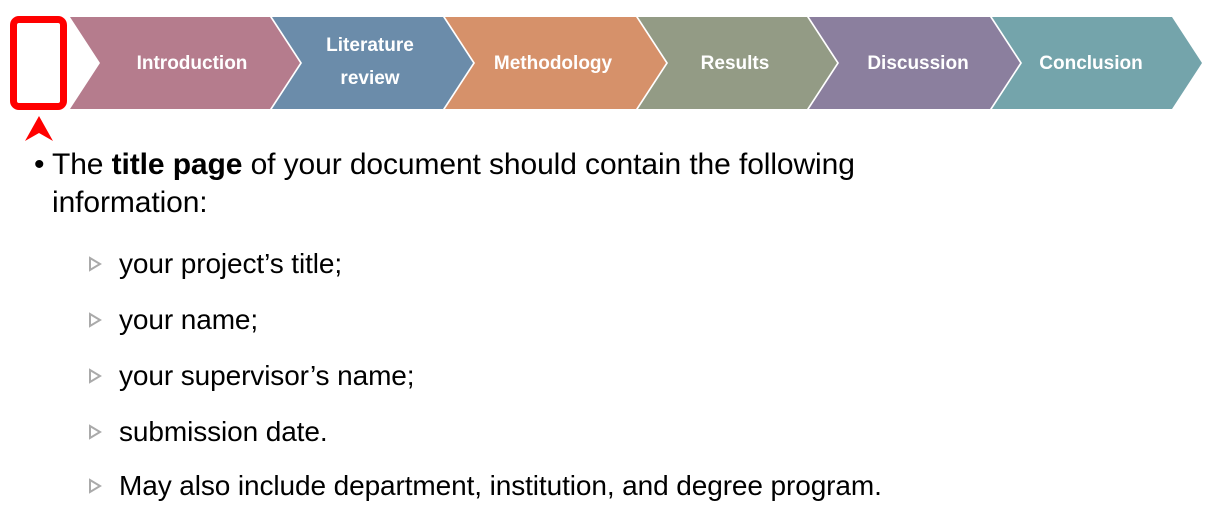 Image resolution: width=1212 pixels, height=507 pixels. What do you see at coordinates (606, 264) in the screenshot?
I see `sub-bullet-project-title: your project’s title;` at bounding box center [606, 264].